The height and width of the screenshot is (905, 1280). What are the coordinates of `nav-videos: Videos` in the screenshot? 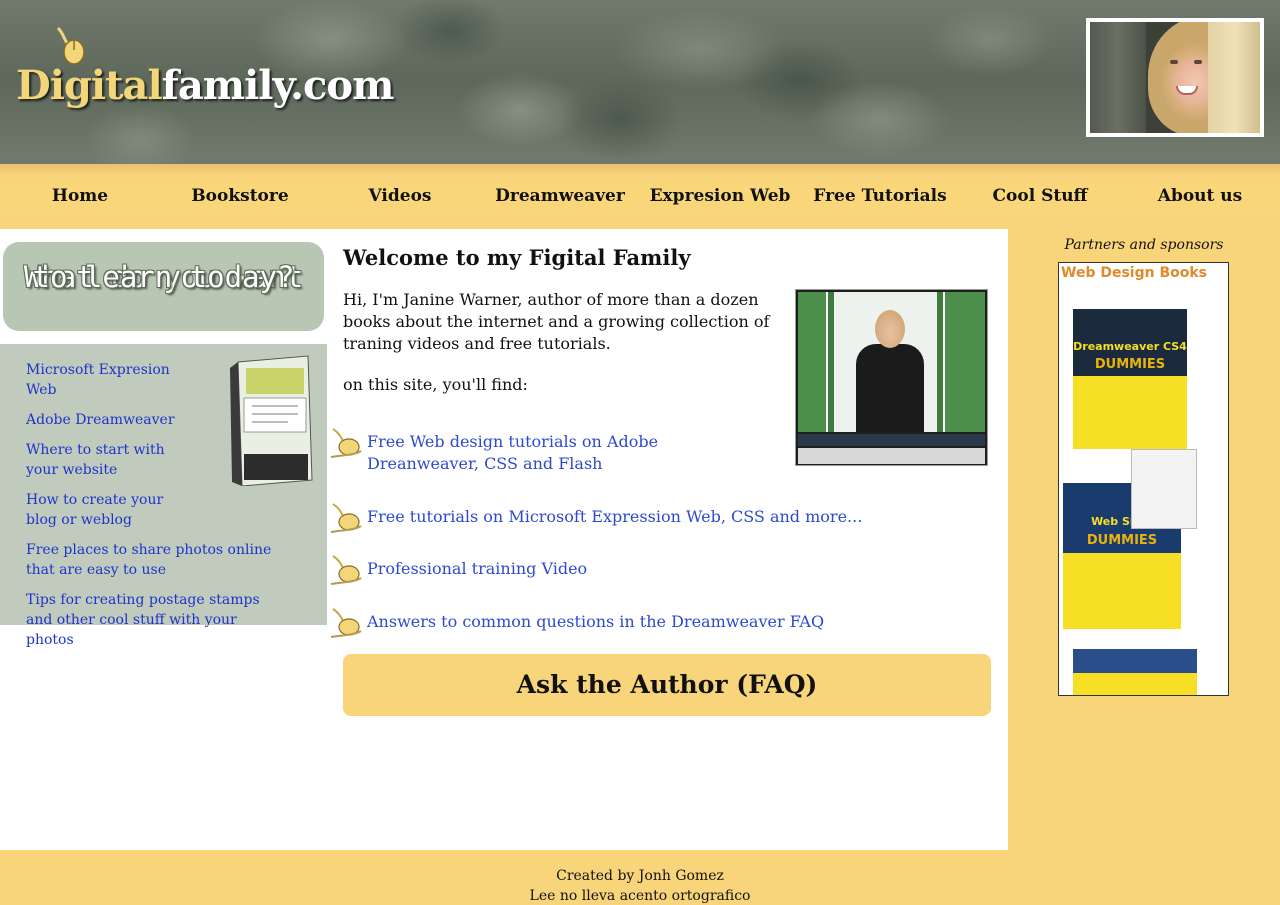 It's located at (400, 196).